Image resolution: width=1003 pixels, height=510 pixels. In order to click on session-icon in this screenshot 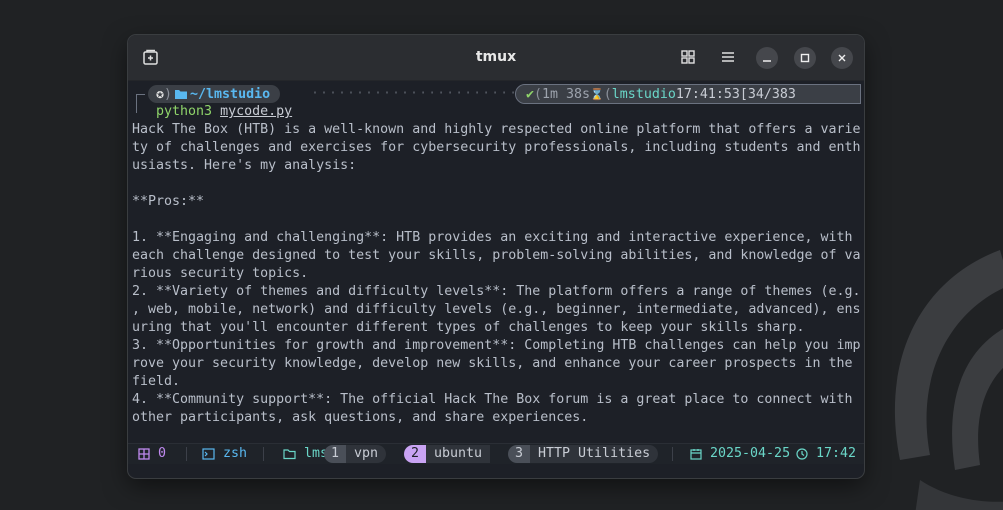, I will do `click(144, 454)`.